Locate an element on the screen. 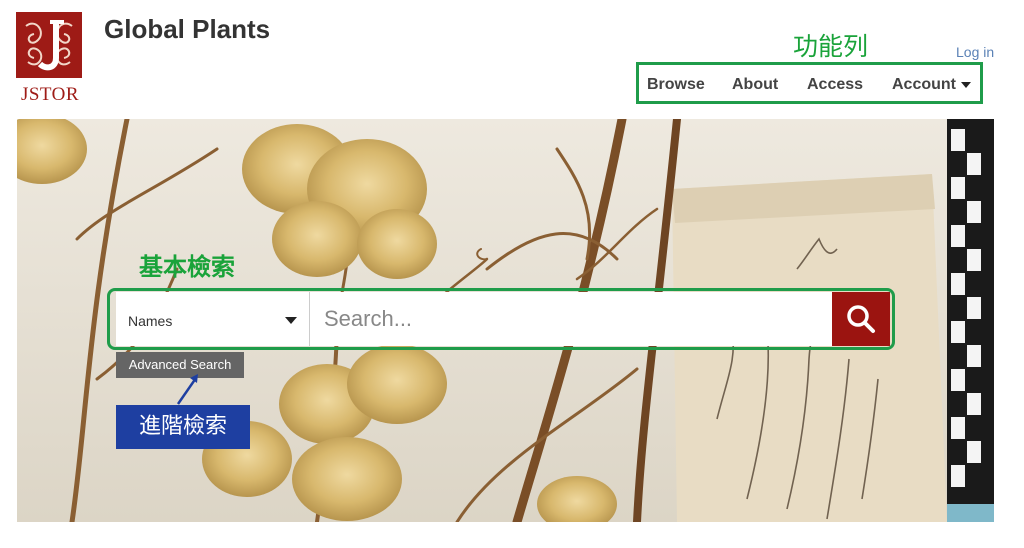 This screenshot has width=1024, height=548. nav-account: Account is located at coordinates (931, 85).